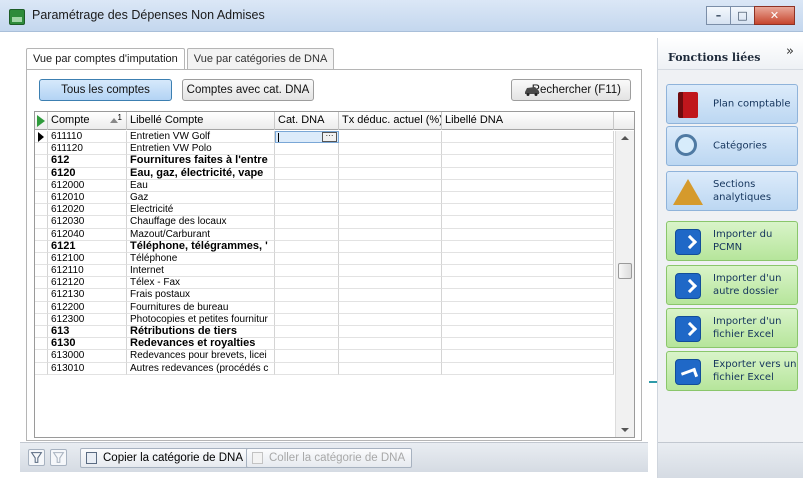  What do you see at coordinates (201, 307) in the screenshot?
I see `cell-libelle: Fournitures de bureau` at bounding box center [201, 307].